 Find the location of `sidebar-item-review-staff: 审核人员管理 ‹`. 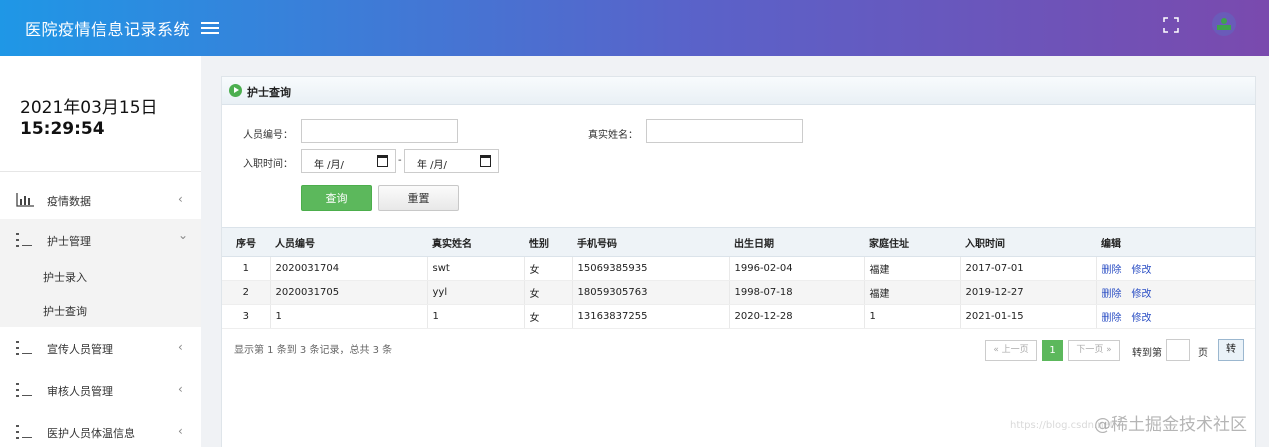

sidebar-item-review-staff: 审核人员管理 ‹ is located at coordinates (100, 390).